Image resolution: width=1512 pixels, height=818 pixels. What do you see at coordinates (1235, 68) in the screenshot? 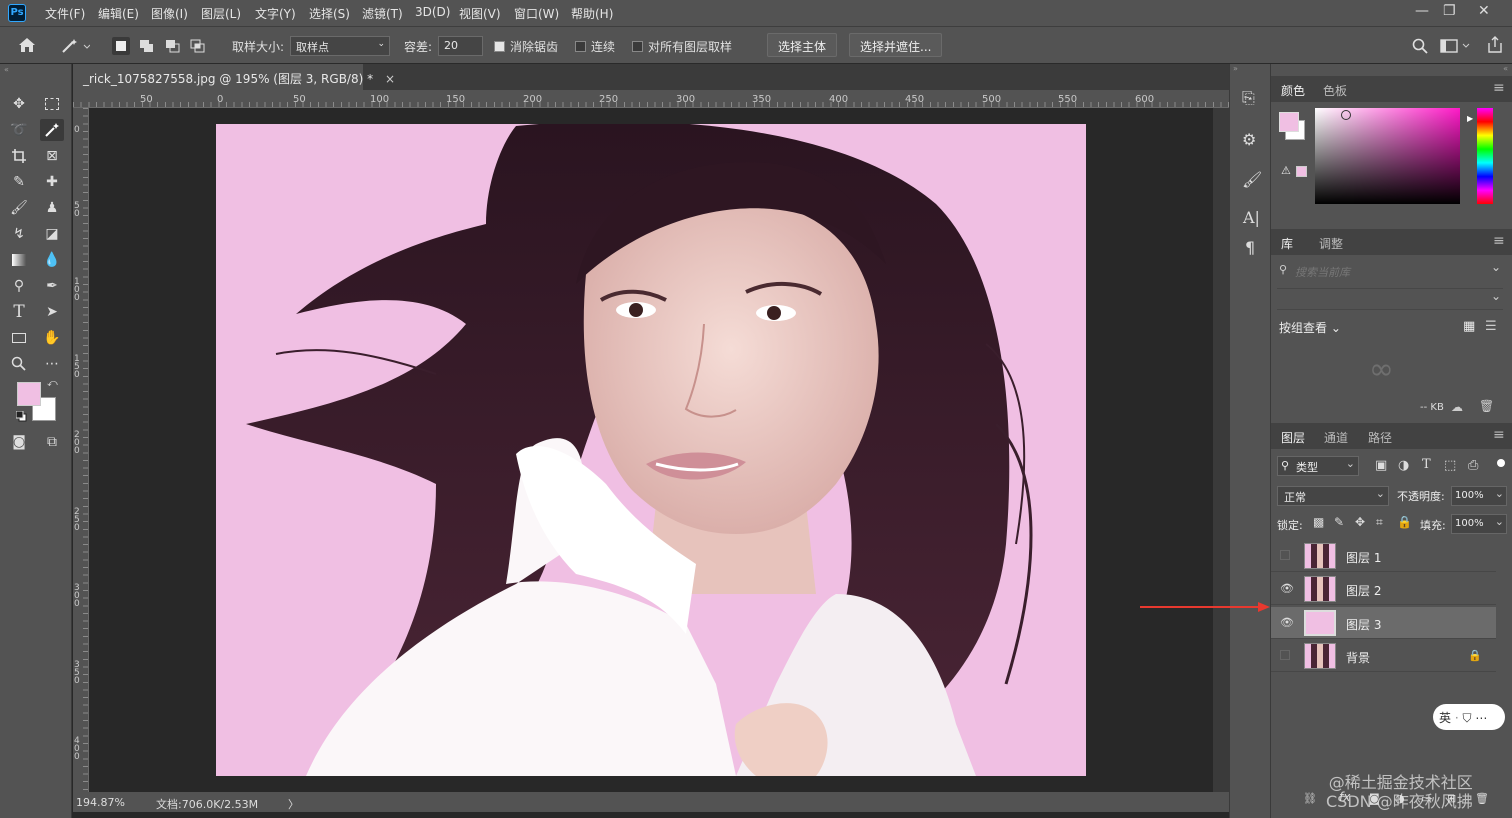
I see `expand-arrows-icon: »` at bounding box center [1235, 68].